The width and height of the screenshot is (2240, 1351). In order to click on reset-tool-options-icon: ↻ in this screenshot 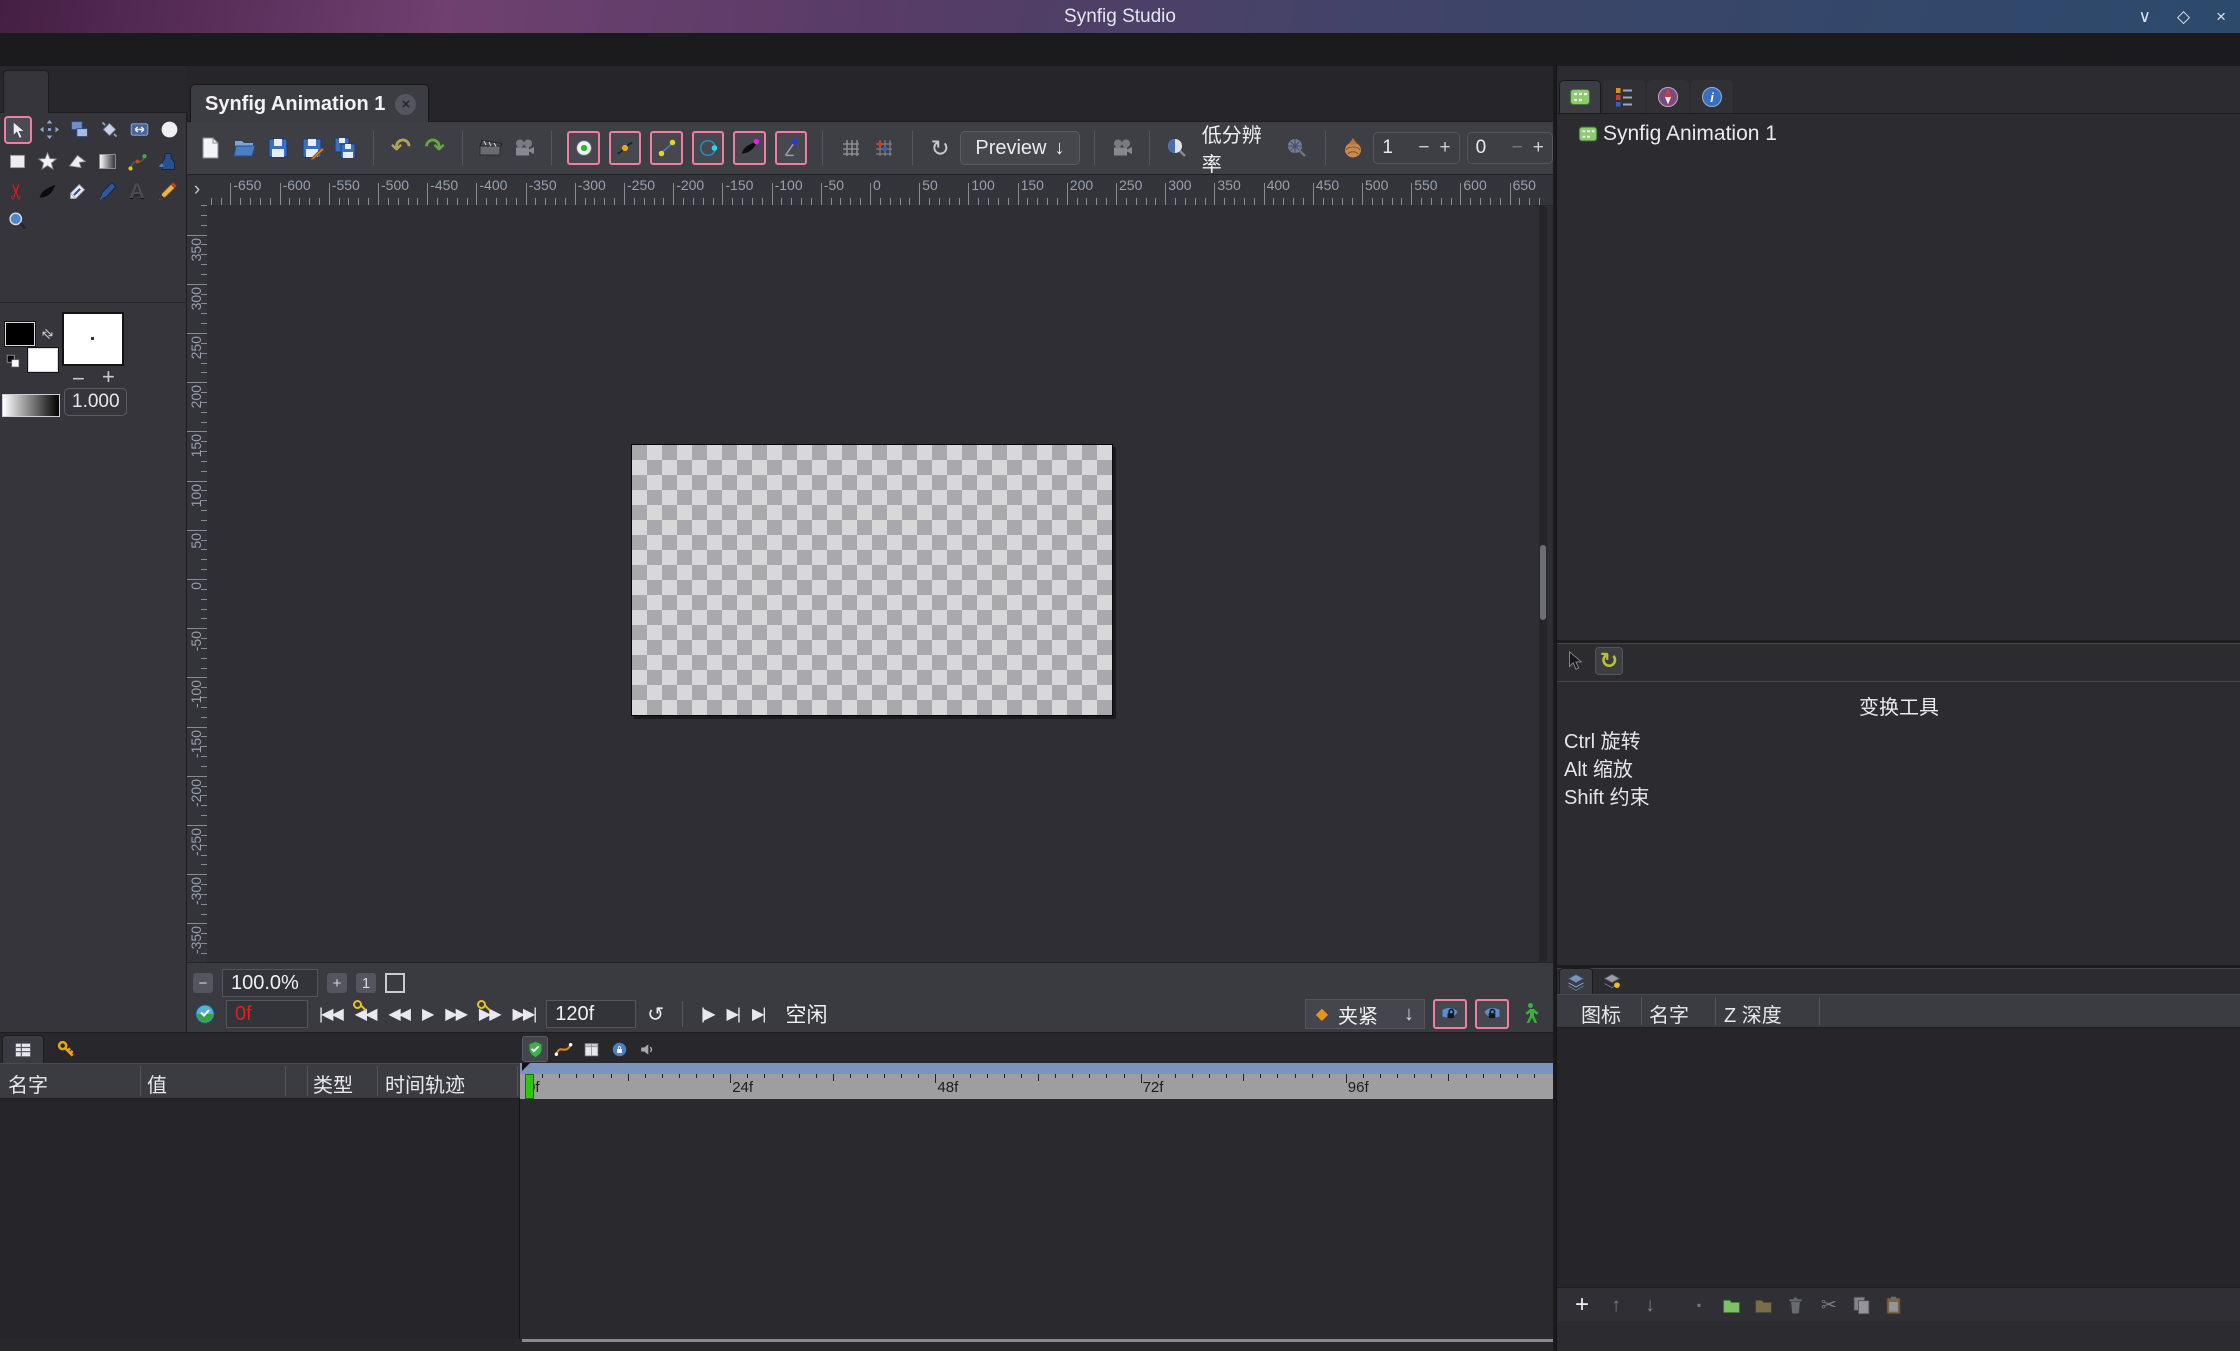, I will do `click(1609, 661)`.